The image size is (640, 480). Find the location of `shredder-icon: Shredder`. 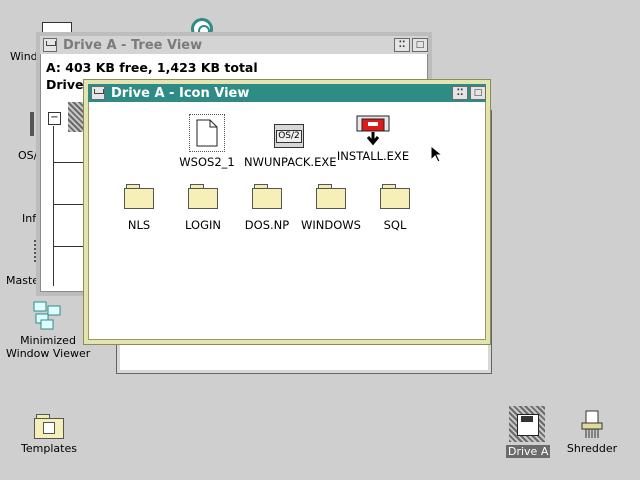

shredder-icon: Shredder is located at coordinates (592, 432).